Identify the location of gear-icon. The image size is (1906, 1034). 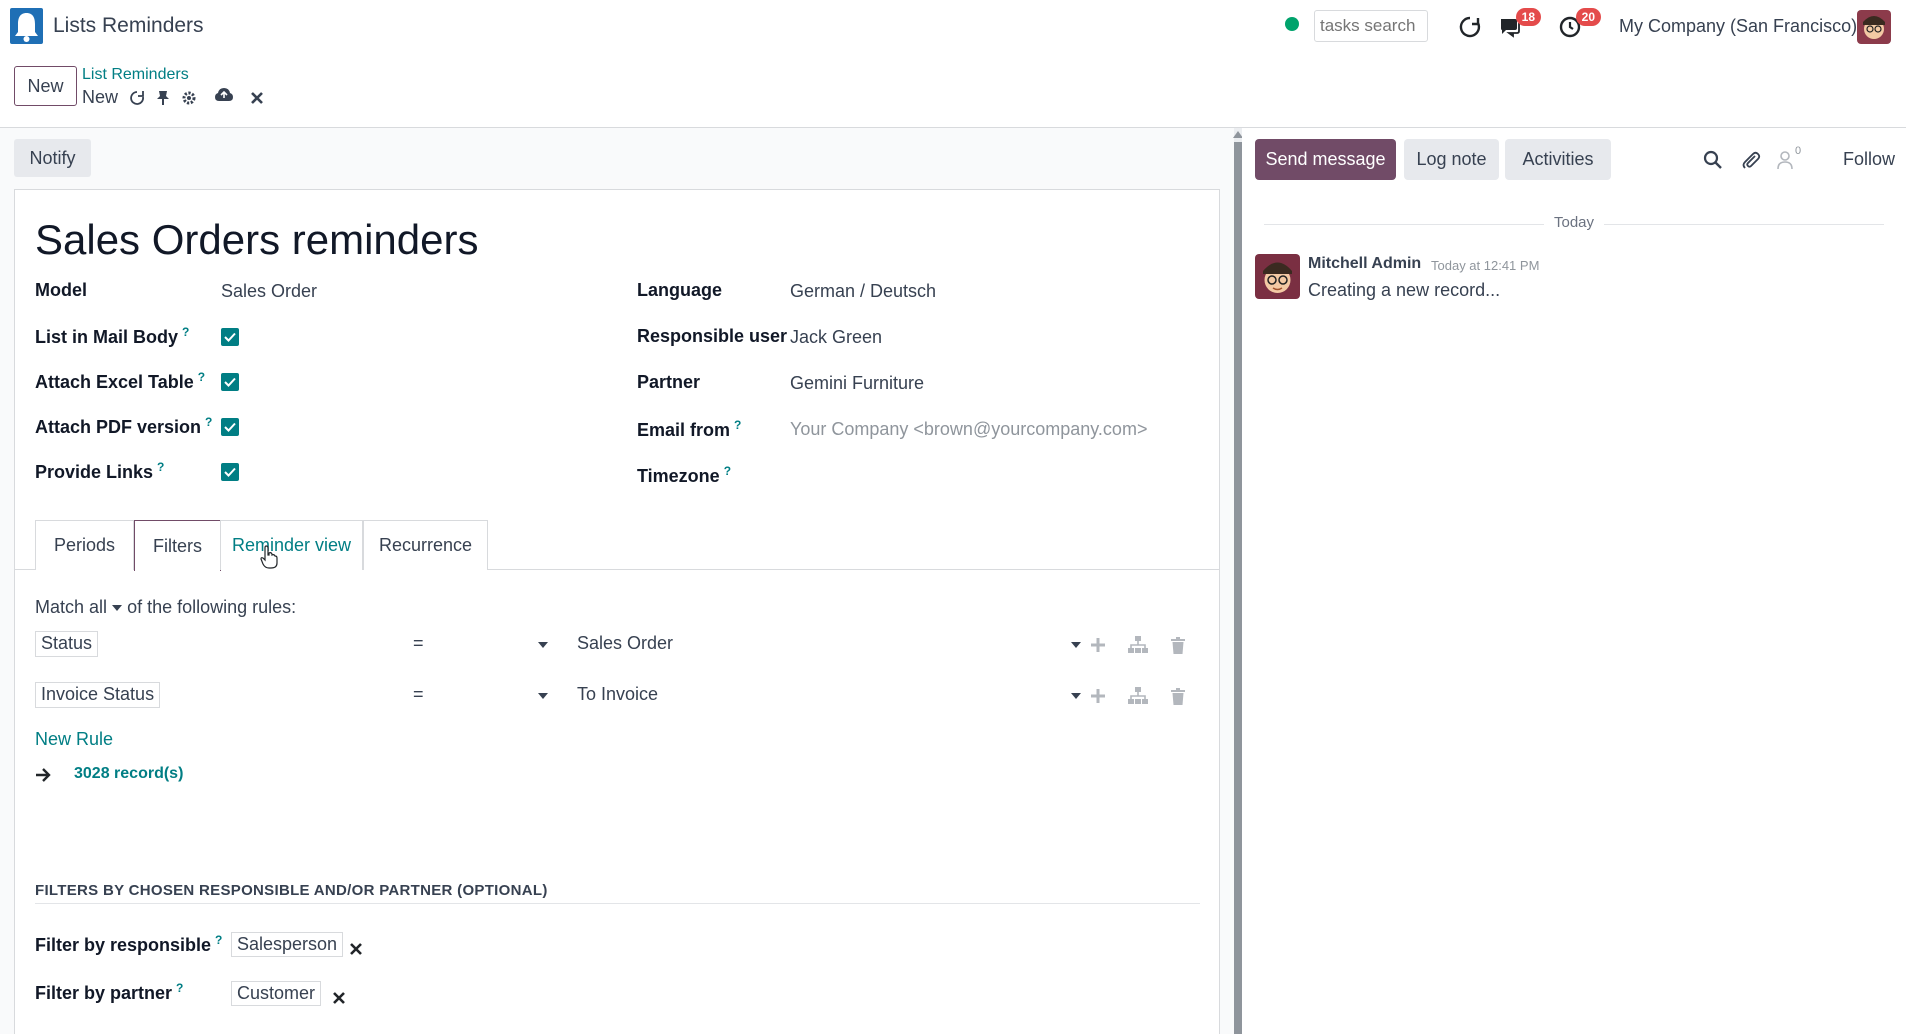
(189, 98).